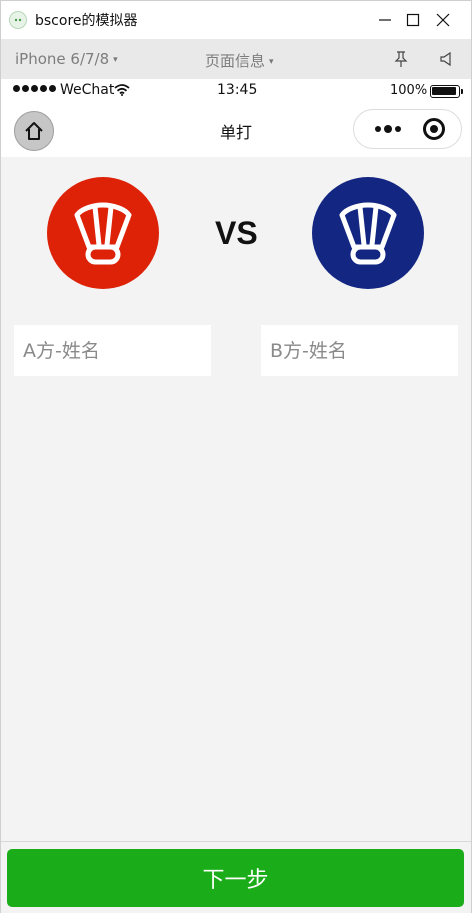 Image resolution: width=472 pixels, height=913 pixels. What do you see at coordinates (388, 129) in the screenshot?
I see `more-icon` at bounding box center [388, 129].